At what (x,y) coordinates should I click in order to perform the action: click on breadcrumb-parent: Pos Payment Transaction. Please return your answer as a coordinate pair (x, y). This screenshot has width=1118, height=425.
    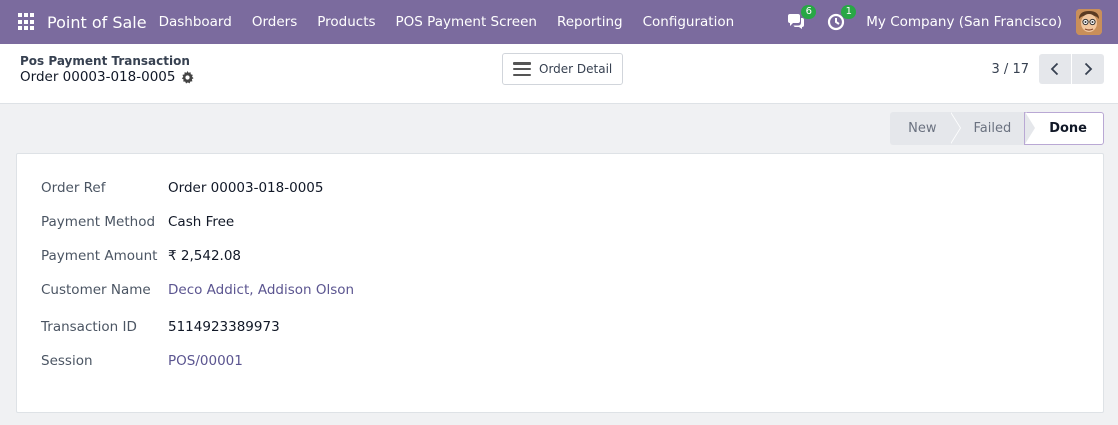
    Looking at the image, I should click on (107, 61).